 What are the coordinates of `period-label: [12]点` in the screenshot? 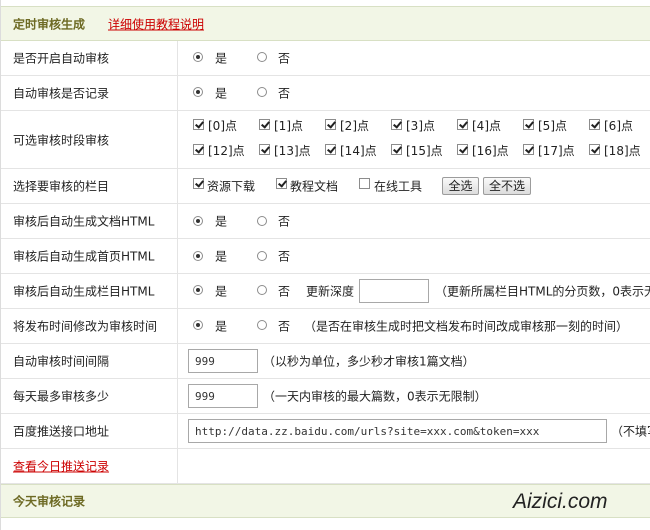 It's located at (226, 151).